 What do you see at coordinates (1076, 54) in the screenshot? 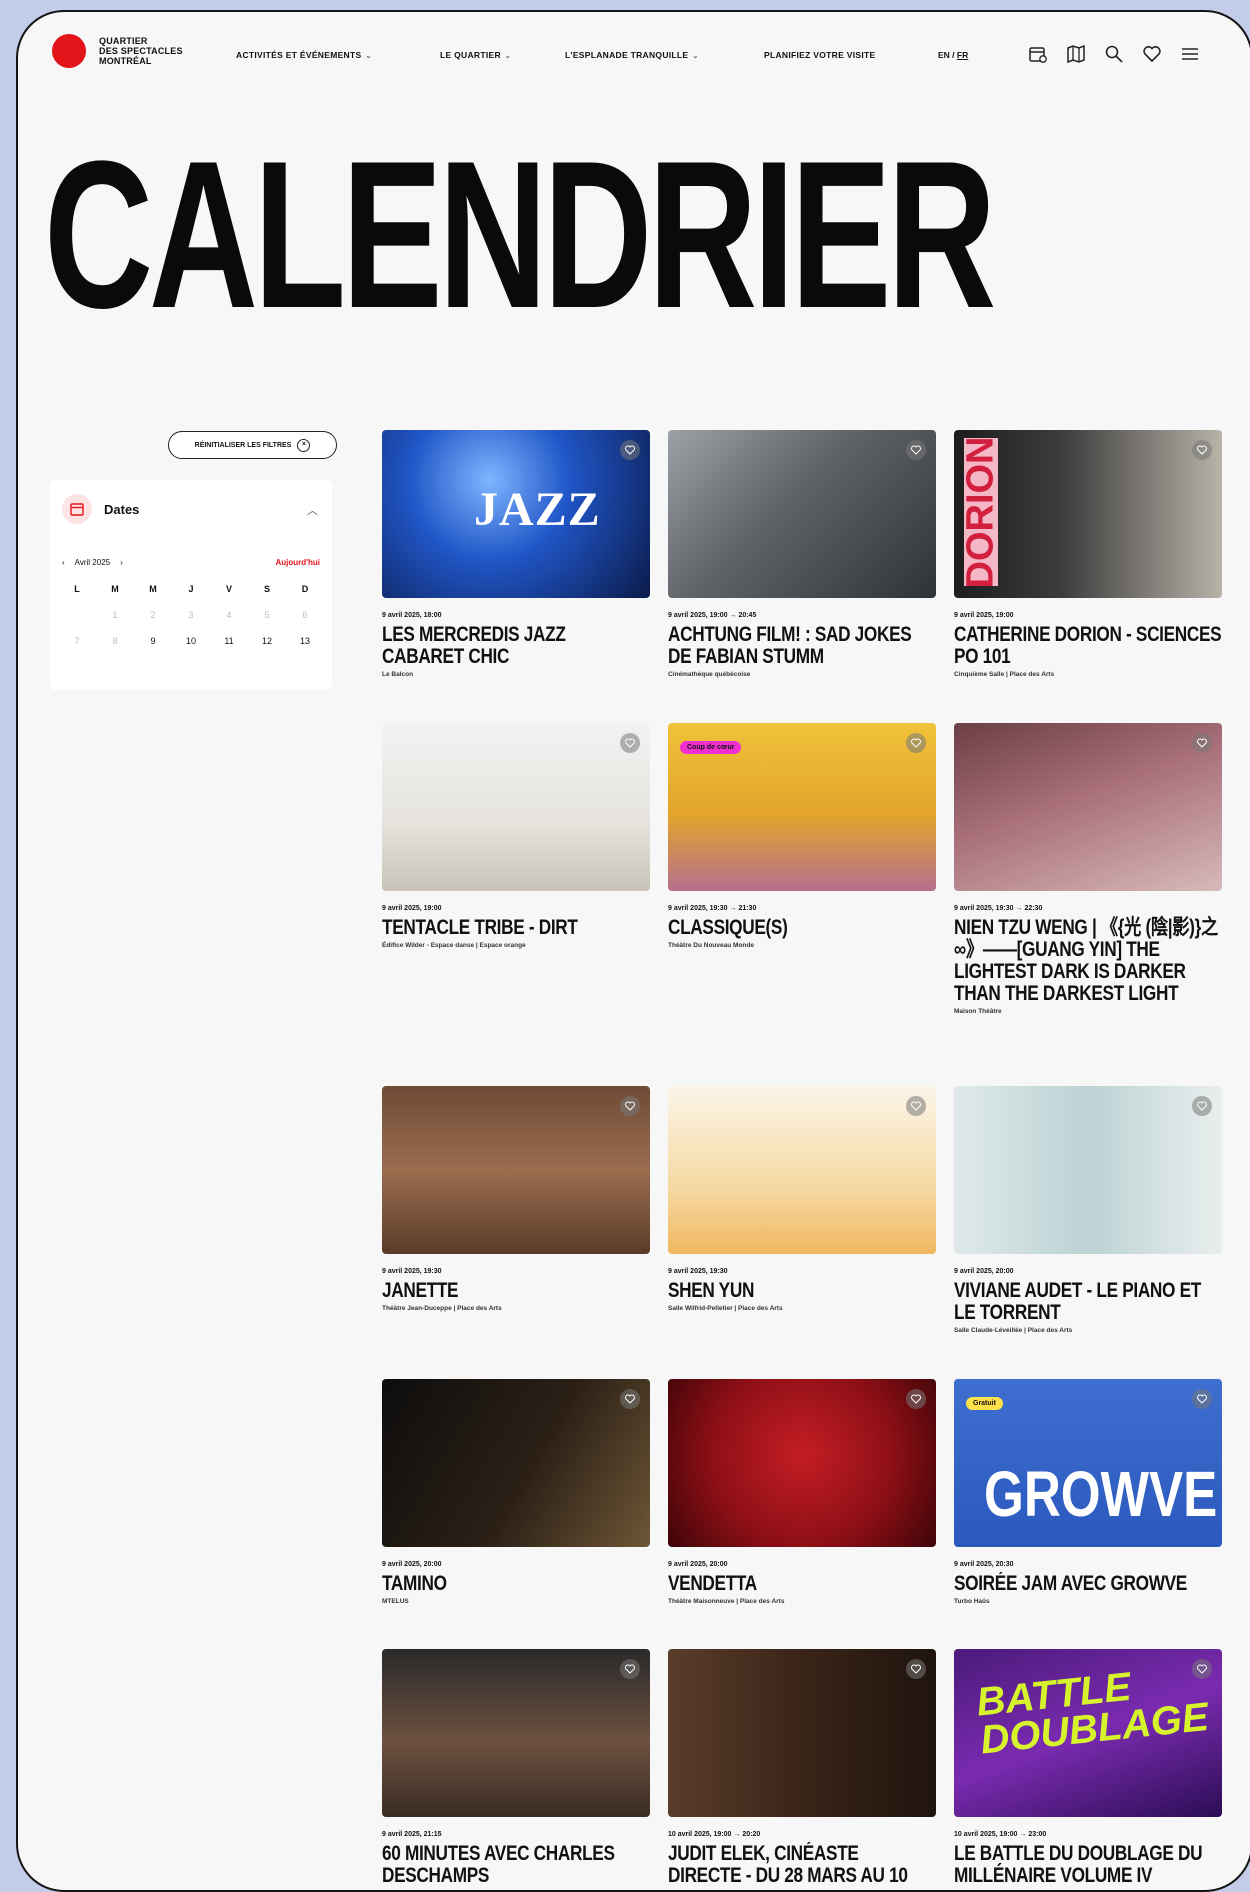
I see `map-icon` at bounding box center [1076, 54].